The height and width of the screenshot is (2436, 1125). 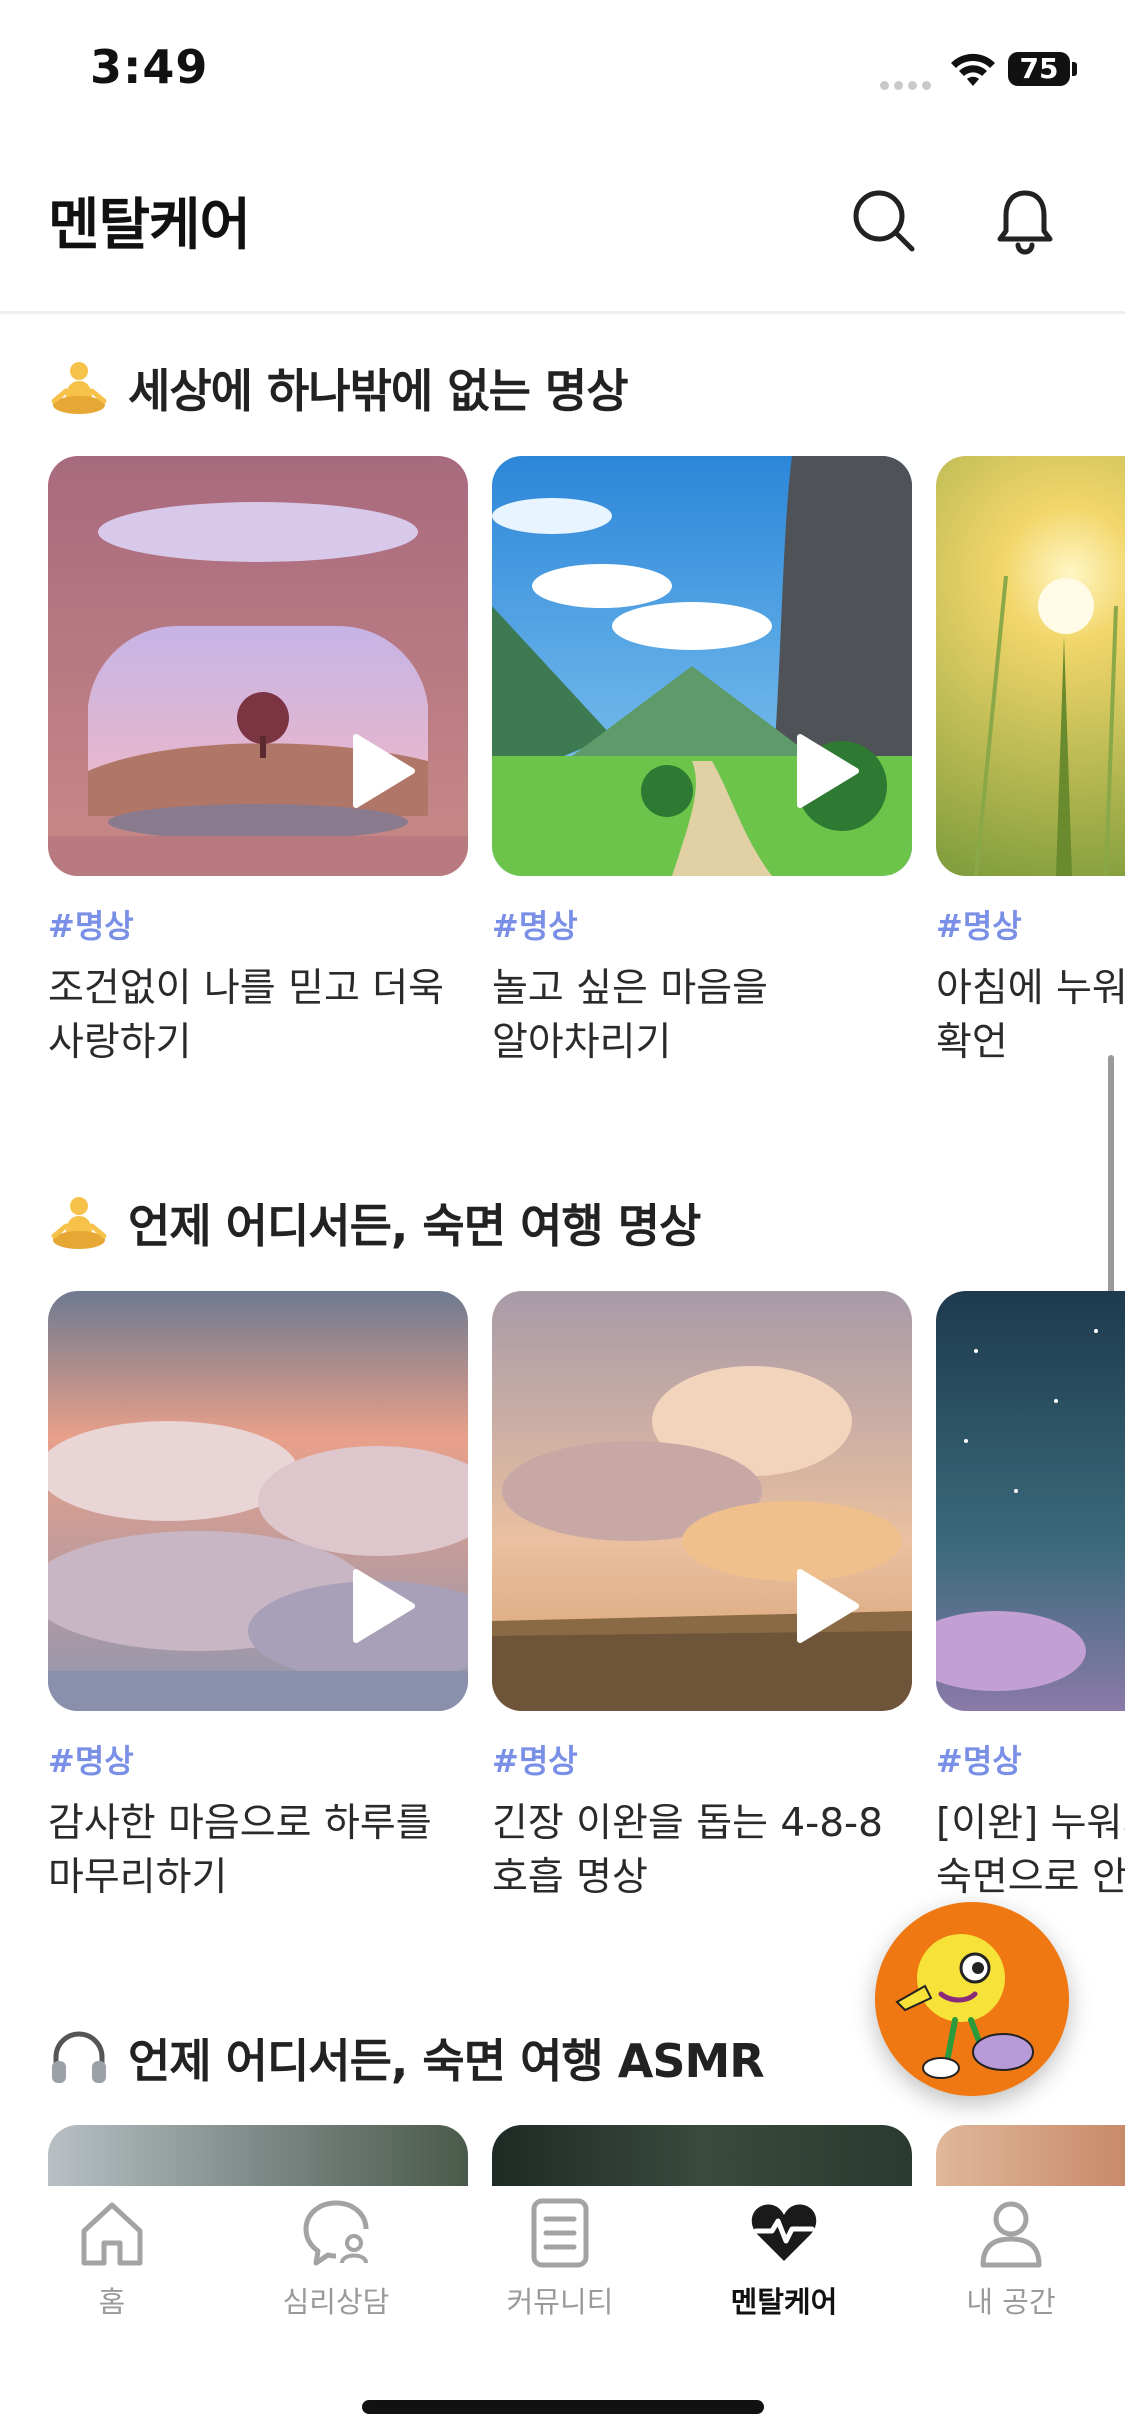 I want to click on card-title-line1: 놀고 싶은 마음을, so click(x=630, y=988).